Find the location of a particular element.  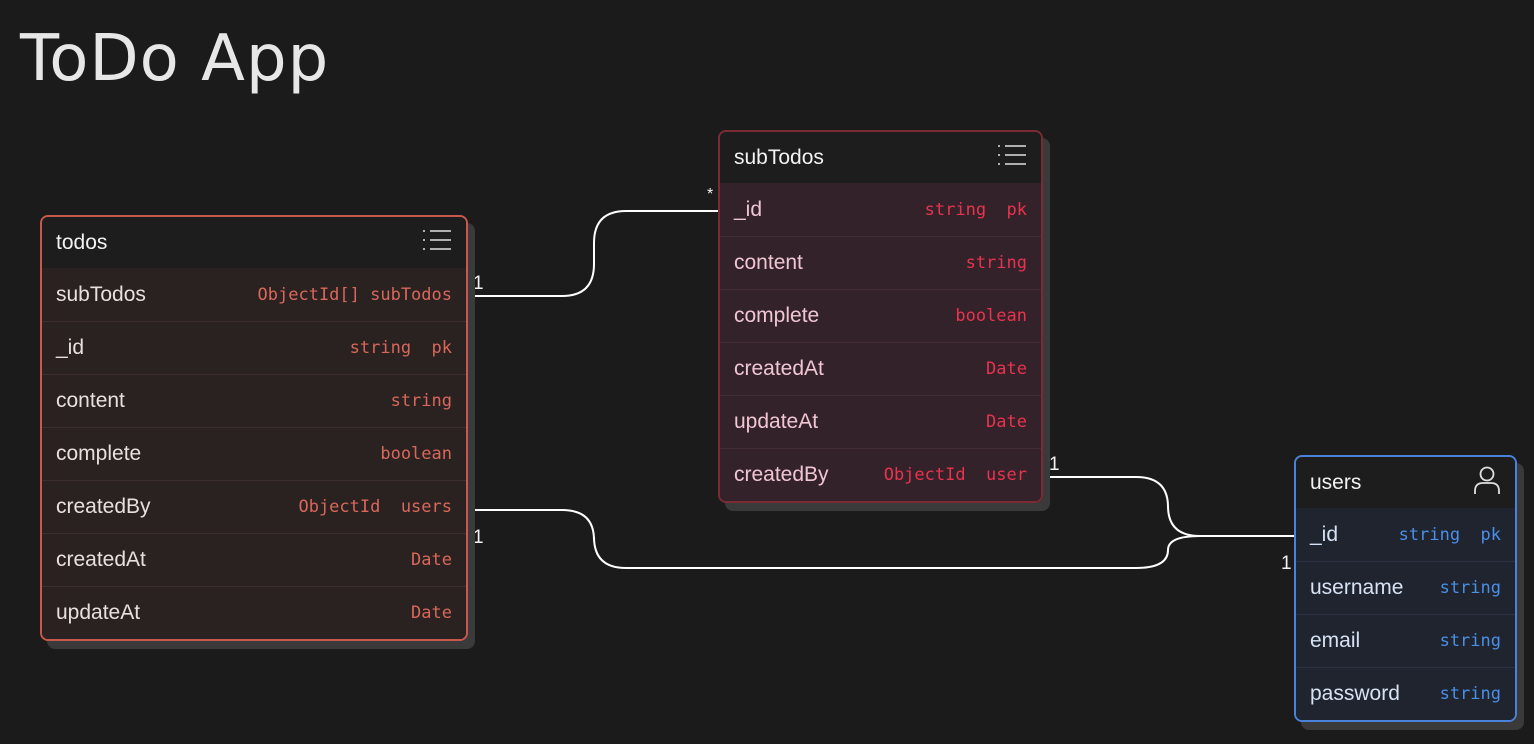

table-name: subTodos is located at coordinates (779, 157).